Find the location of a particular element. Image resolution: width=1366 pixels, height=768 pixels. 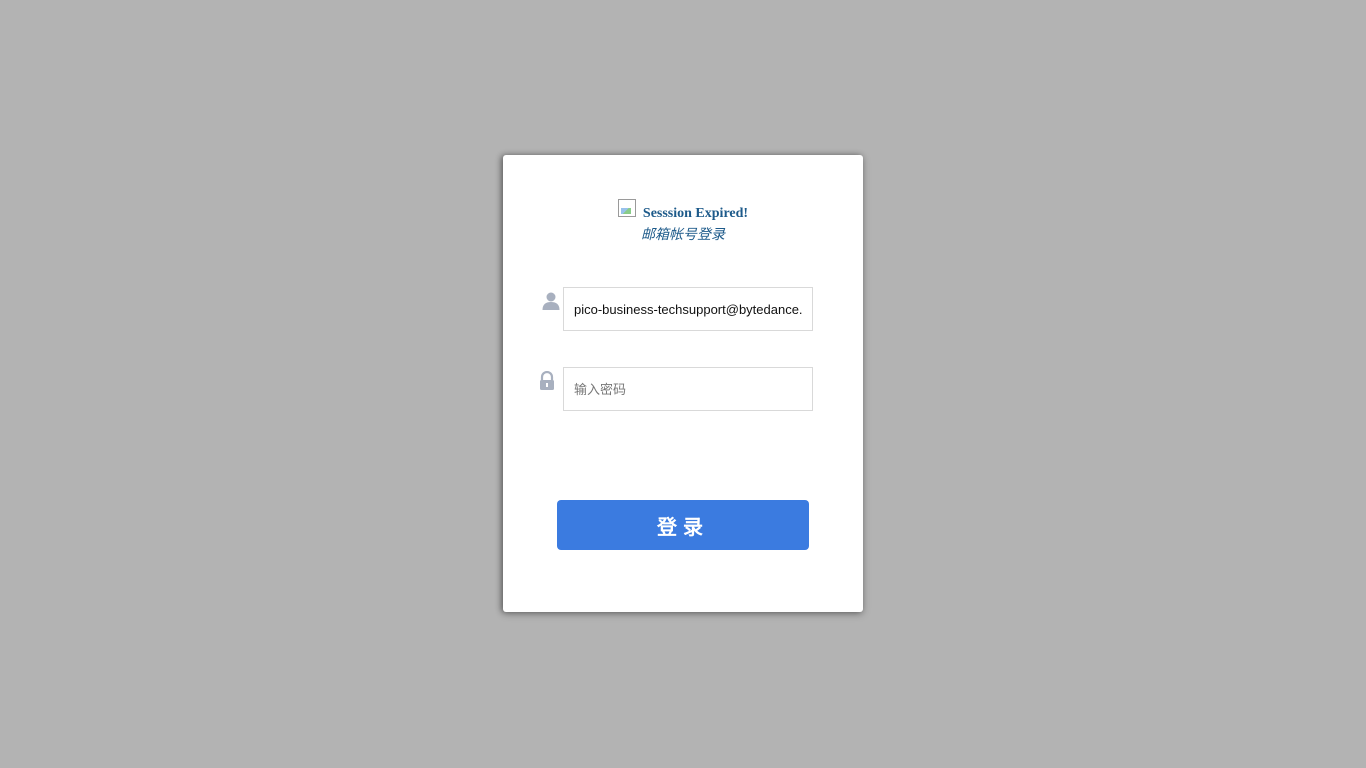

dialog-title: Sesssion Expired! is located at coordinates (695, 213).